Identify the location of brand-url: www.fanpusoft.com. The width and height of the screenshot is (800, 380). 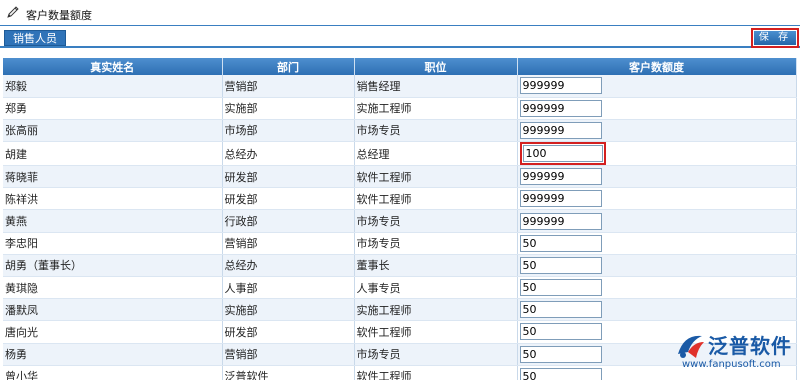
(731, 364).